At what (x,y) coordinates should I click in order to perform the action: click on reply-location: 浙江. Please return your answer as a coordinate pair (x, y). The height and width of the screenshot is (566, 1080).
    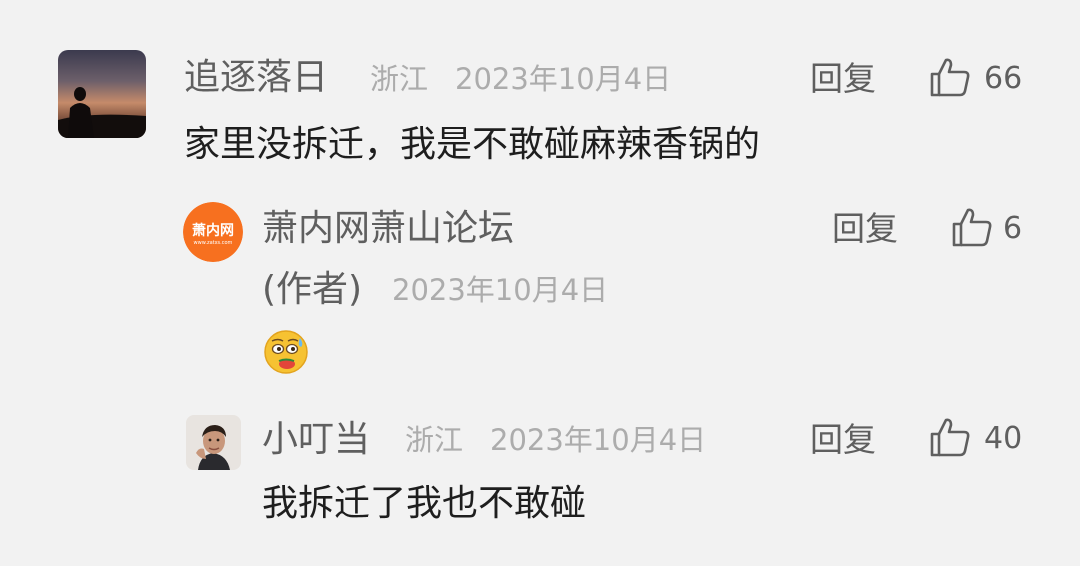
    Looking at the image, I should click on (434, 440).